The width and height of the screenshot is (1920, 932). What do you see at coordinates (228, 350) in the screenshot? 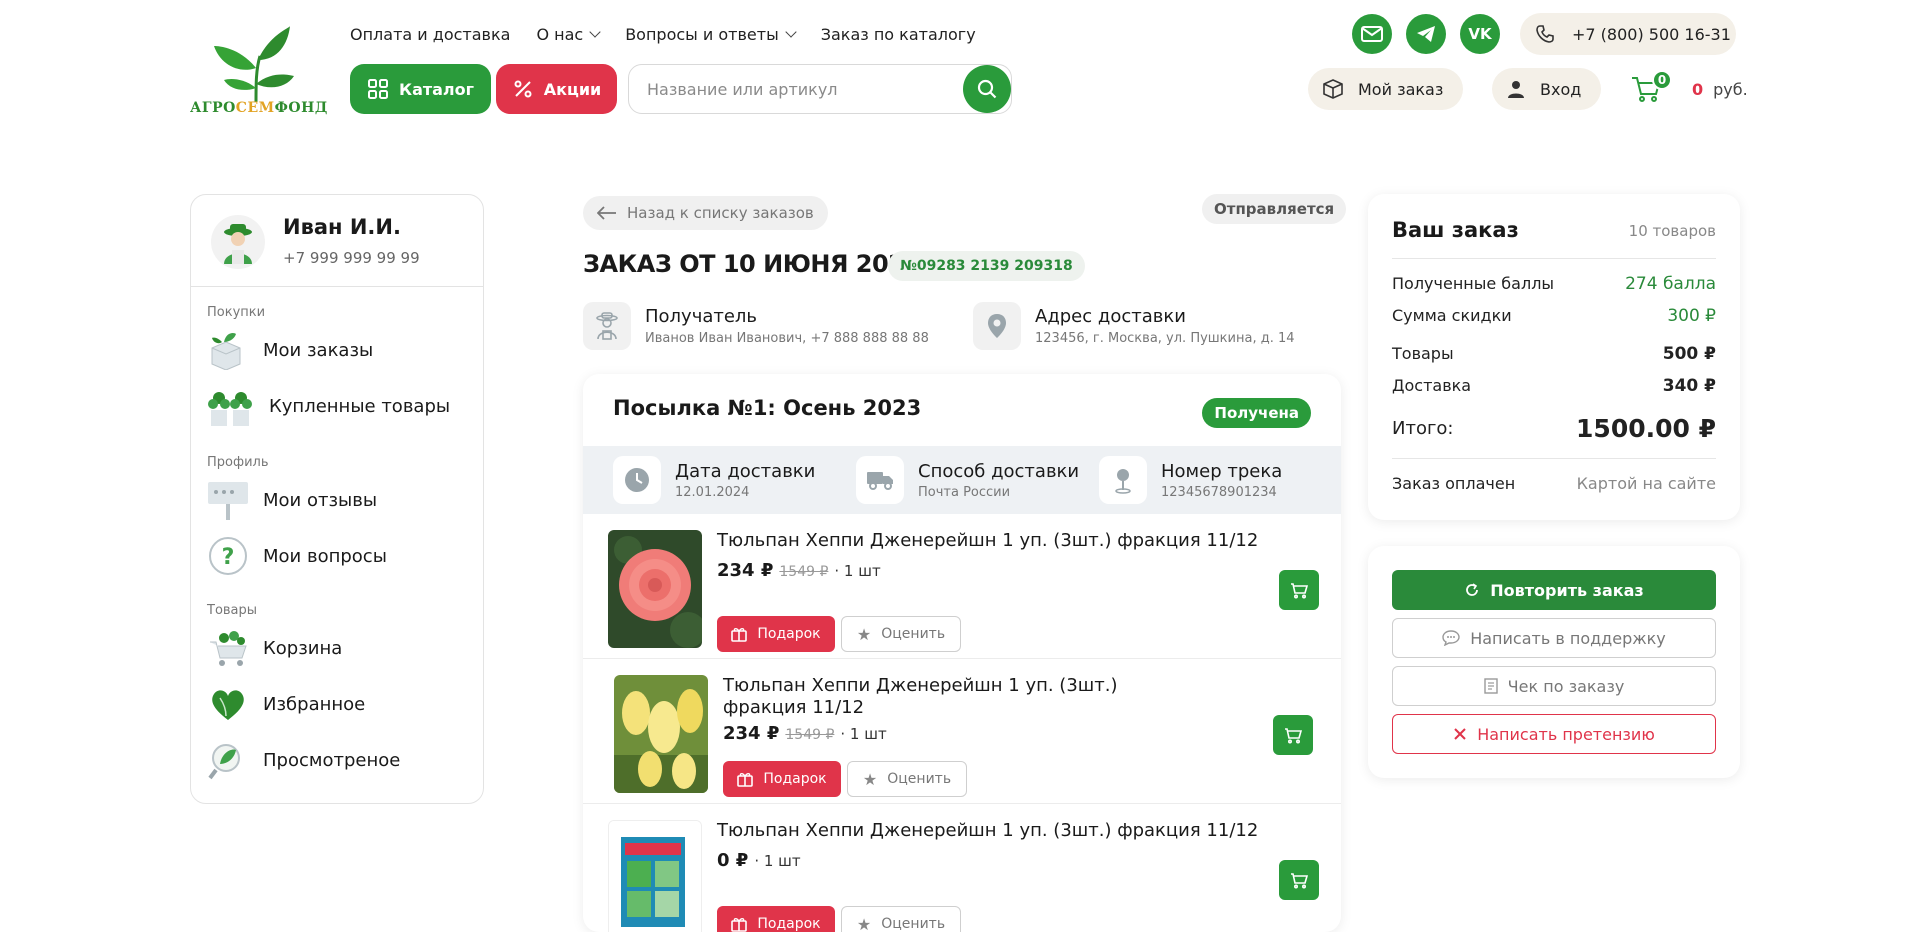
I see `boxes-icon` at bounding box center [228, 350].